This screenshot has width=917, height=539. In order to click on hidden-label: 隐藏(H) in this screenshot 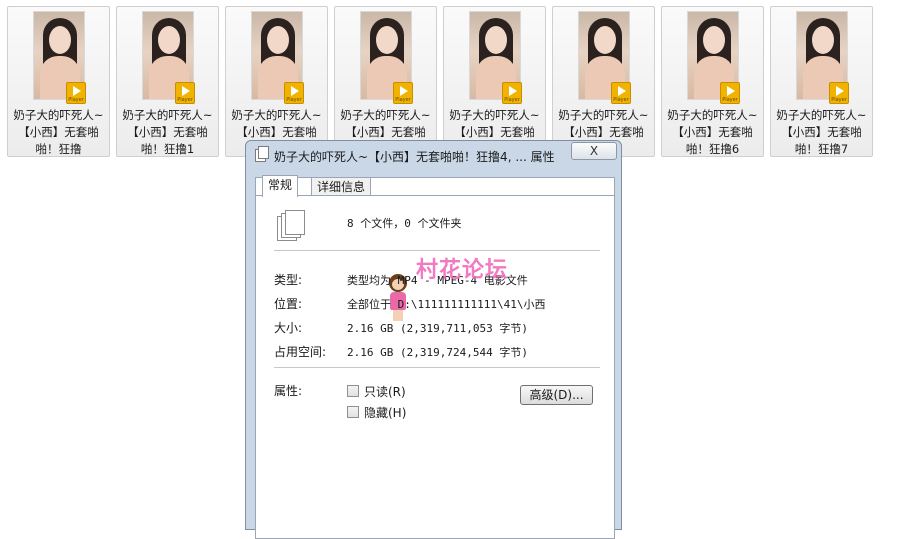, I will do `click(385, 412)`.